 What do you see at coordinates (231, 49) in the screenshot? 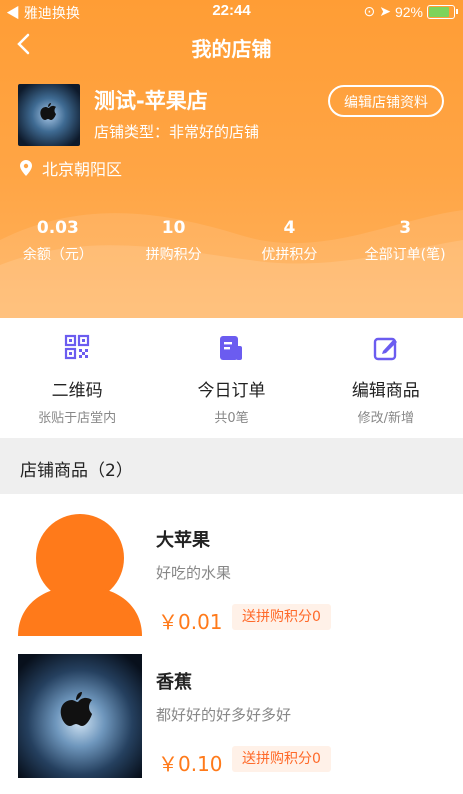
I see `page-title: 我的店铺` at bounding box center [231, 49].